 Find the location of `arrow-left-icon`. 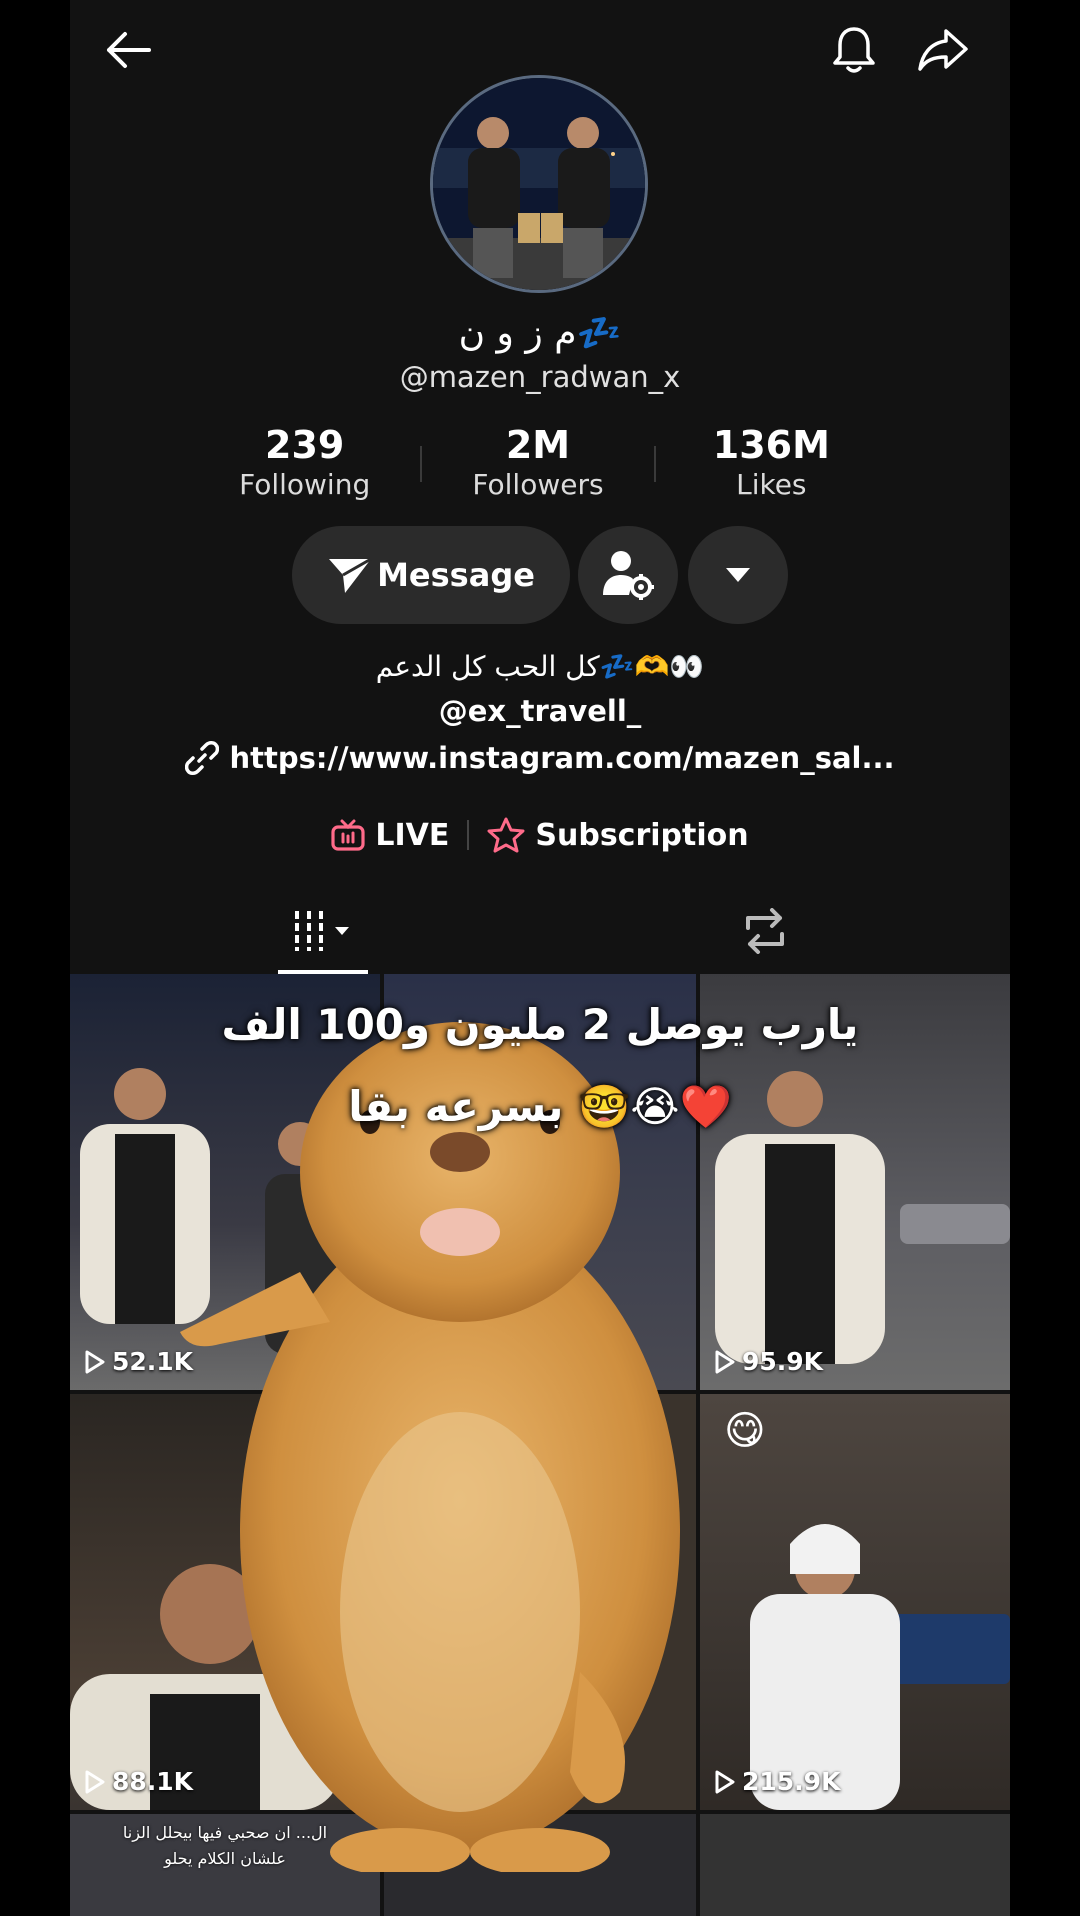

arrow-left-icon is located at coordinates (129, 50).